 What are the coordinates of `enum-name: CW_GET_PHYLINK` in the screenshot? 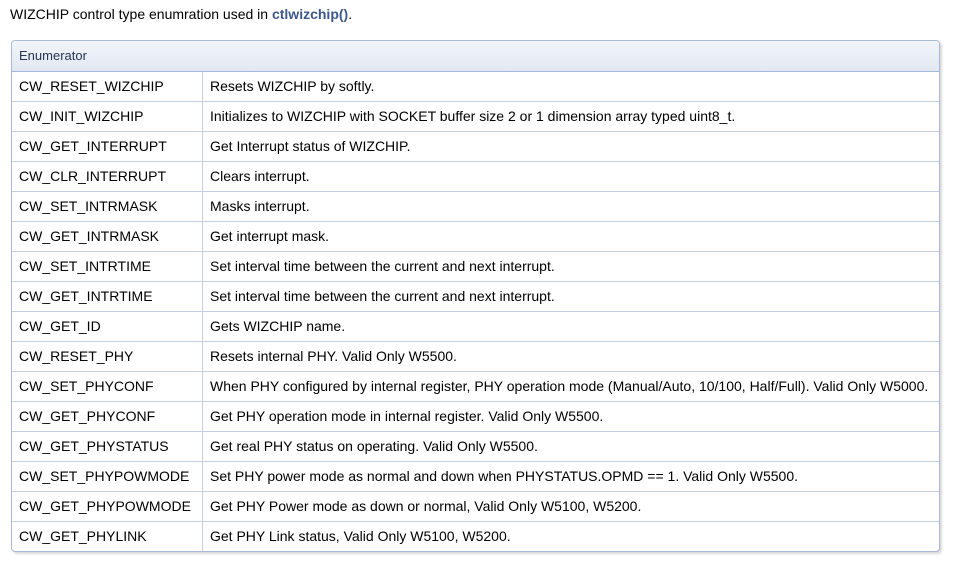 It's located at (107, 536).